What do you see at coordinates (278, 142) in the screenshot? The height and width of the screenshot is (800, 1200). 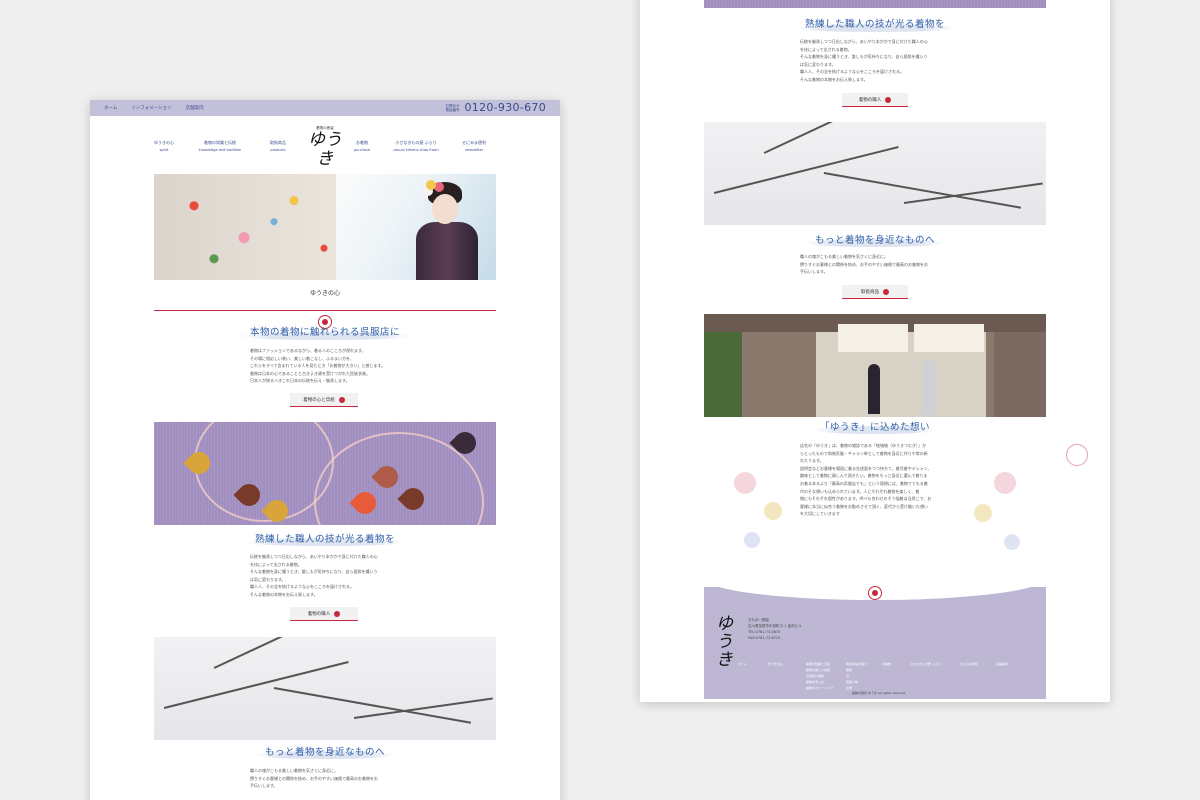 I see `nav-item-label: 取扱商品` at bounding box center [278, 142].